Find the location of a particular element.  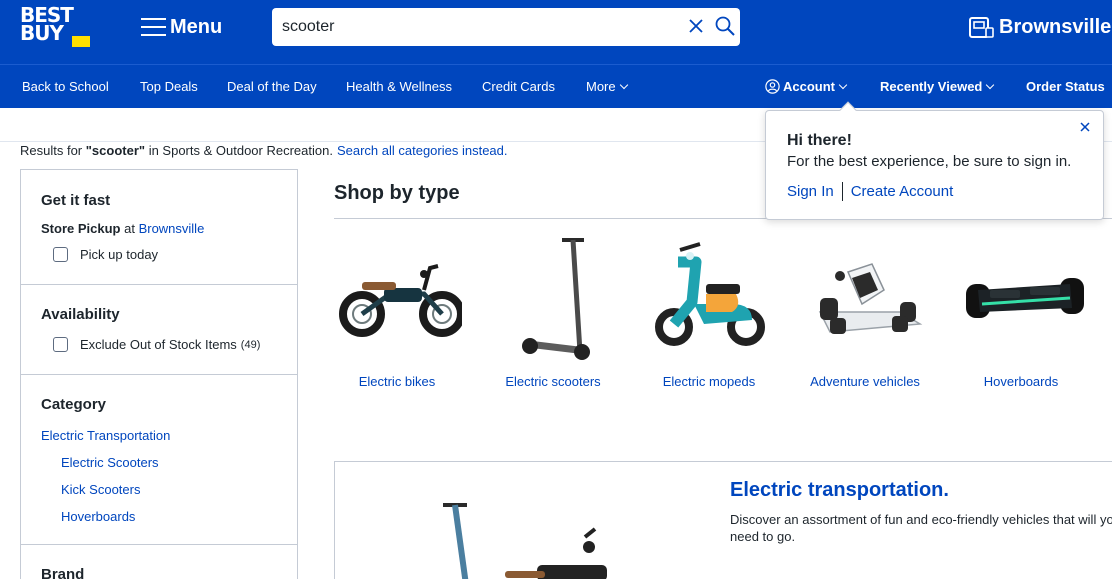

tile-electric-scooters: Electric scooters is located at coordinates (553, 310).